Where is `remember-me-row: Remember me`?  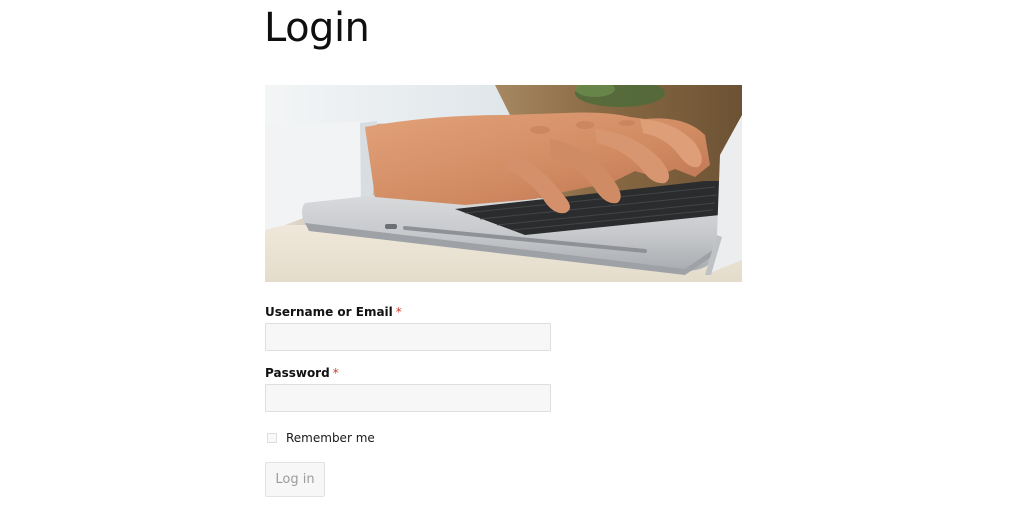
remember-me-row: Remember me is located at coordinates (321, 438).